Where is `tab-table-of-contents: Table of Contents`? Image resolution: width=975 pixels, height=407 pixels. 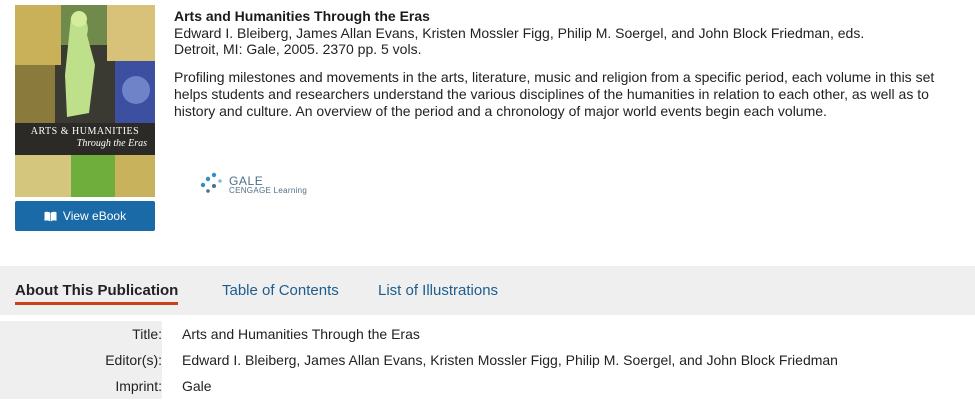 tab-table-of-contents: Table of Contents is located at coordinates (280, 290).